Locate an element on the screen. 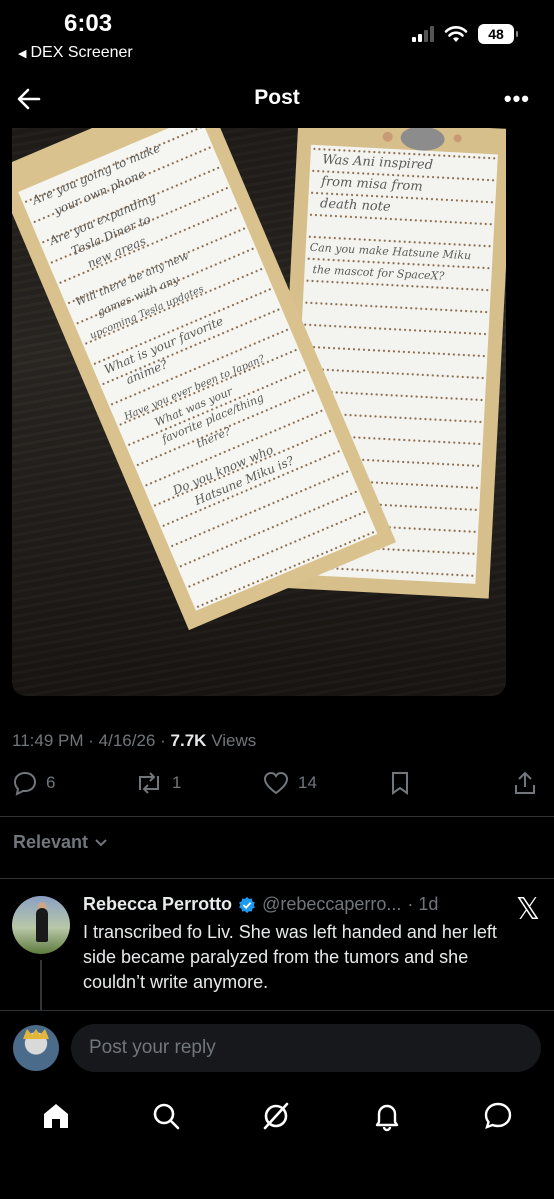  back-app-label: DEX Screener is located at coordinates (81, 52).